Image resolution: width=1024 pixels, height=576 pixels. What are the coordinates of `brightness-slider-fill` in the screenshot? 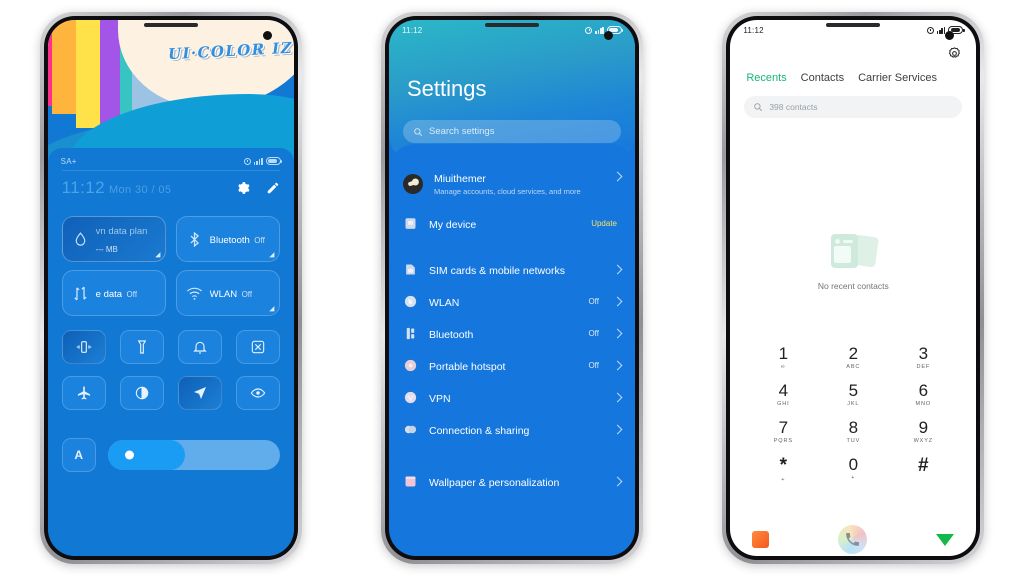 It's located at (146, 455).